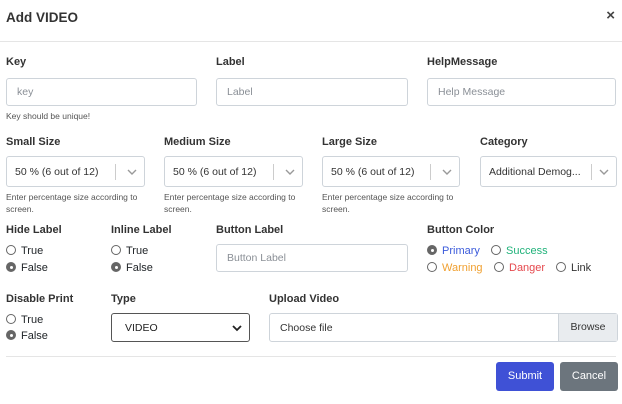 This screenshot has width=622, height=404. I want to click on browse-button: Browse, so click(587, 327).